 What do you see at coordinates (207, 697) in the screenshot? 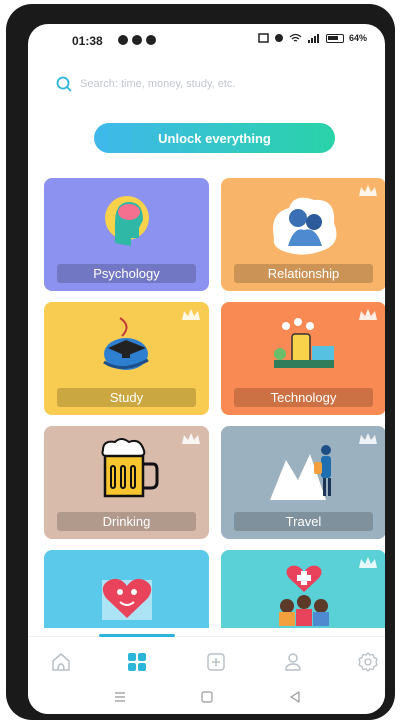
I see `home-button-icon` at bounding box center [207, 697].